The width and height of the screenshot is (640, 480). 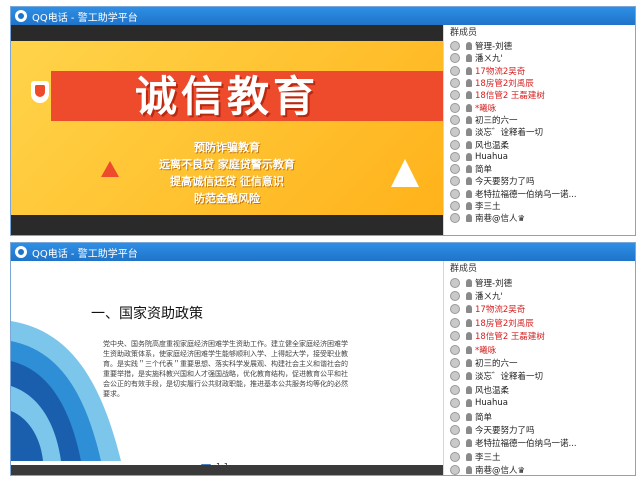 What do you see at coordinates (227, 147) in the screenshot?
I see `slide-line: 预防诈骗教育` at bounding box center [227, 147].